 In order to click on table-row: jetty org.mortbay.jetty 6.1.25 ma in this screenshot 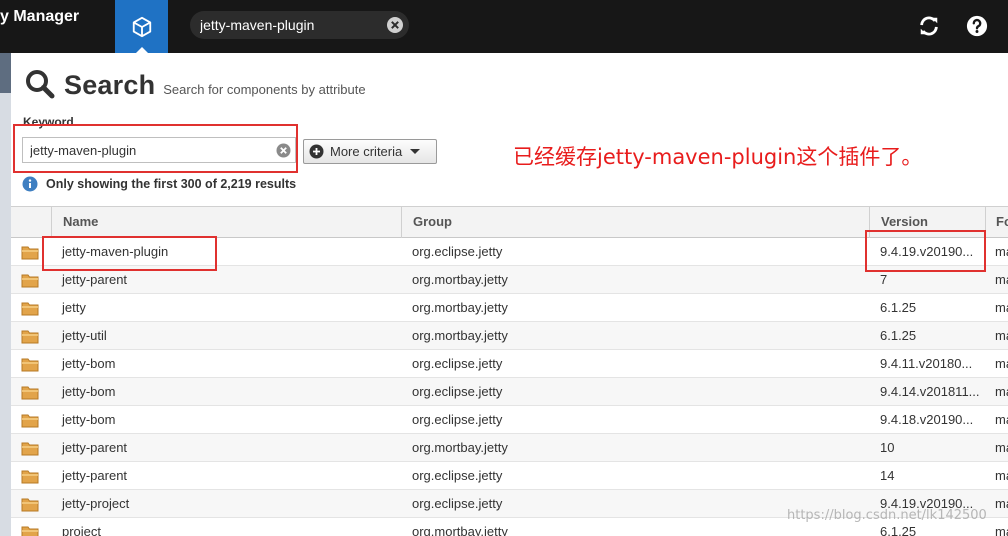, I will do `click(509, 308)`.